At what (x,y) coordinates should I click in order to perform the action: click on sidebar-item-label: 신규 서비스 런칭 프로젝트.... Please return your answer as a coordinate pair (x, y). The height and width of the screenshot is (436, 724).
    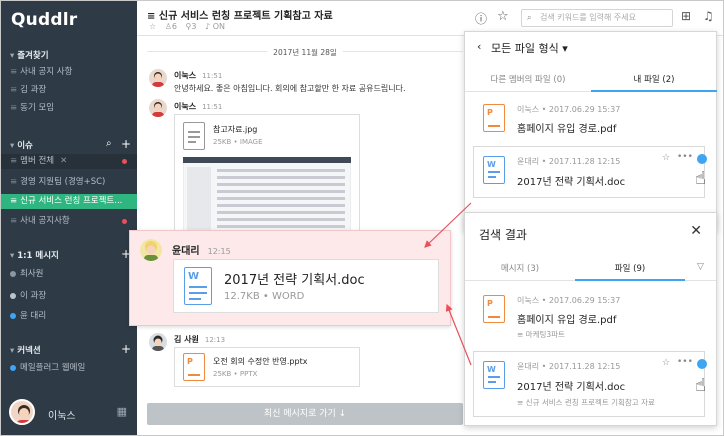
    Looking at the image, I should click on (71, 201).